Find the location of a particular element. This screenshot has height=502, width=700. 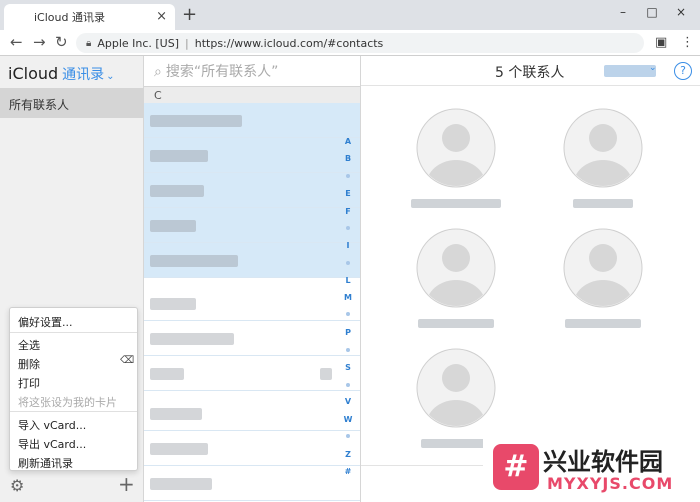

search-input: ⌕ 搜索“所有联系人” is located at coordinates (216, 71).